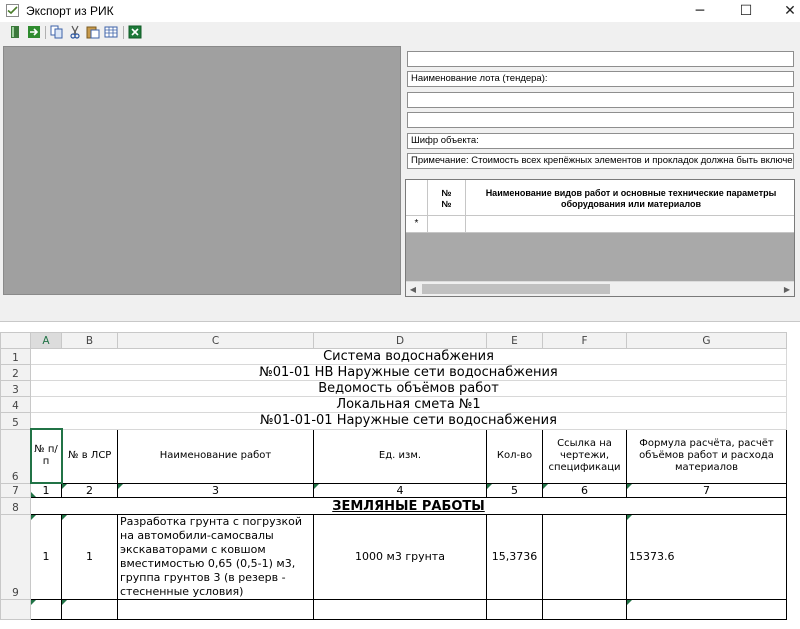 The image size is (800, 629). What do you see at coordinates (215, 456) in the screenshot?
I see `header-cell-work-name: Наименование работ` at bounding box center [215, 456].